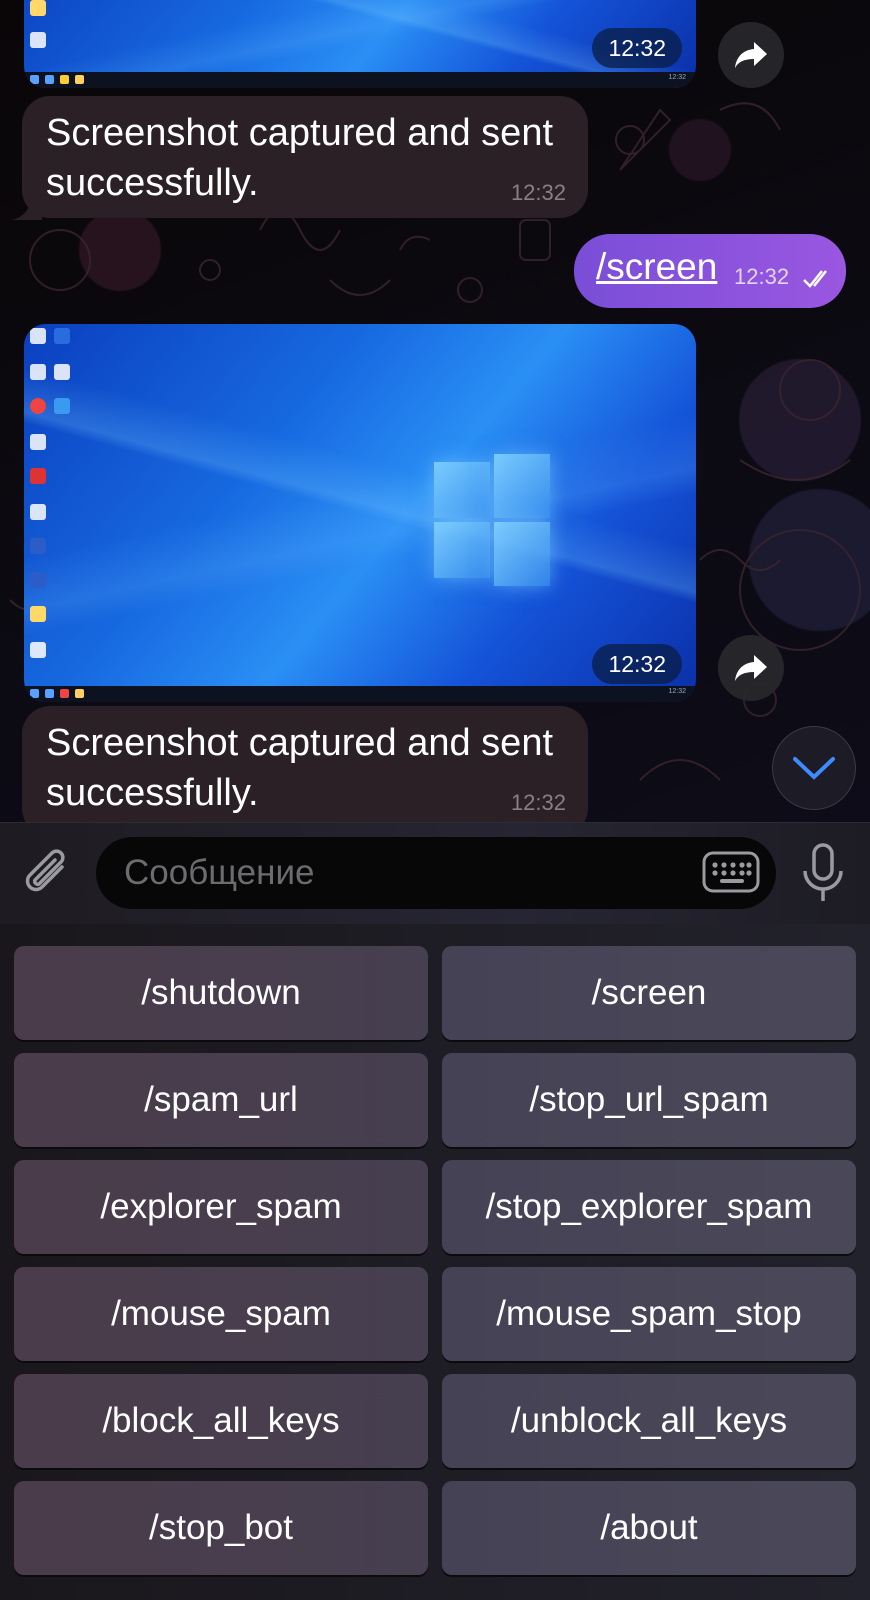  What do you see at coordinates (656, 267) in the screenshot?
I see `command-link: /screen` at bounding box center [656, 267].